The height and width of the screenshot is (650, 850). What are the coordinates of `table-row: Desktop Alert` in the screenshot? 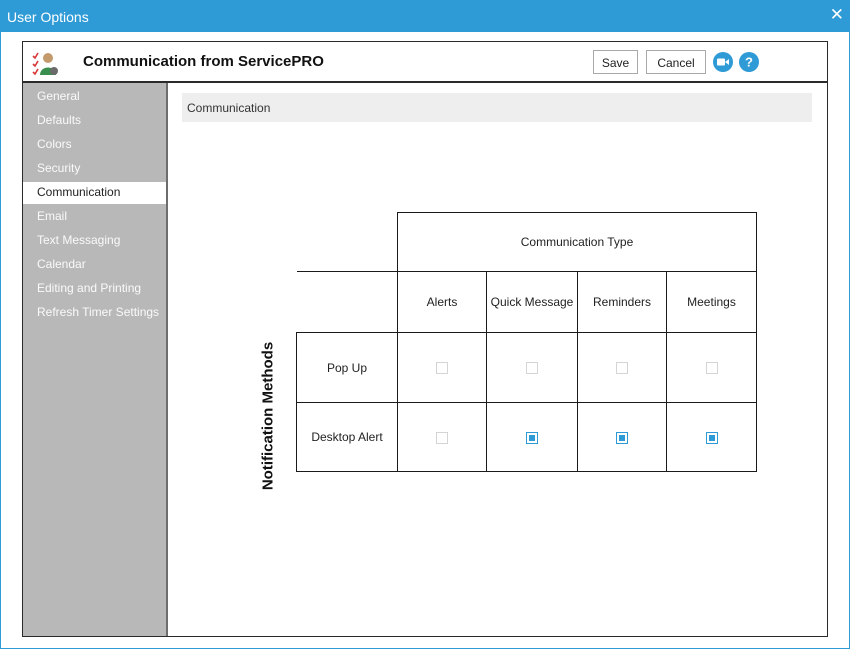 It's located at (526, 437).